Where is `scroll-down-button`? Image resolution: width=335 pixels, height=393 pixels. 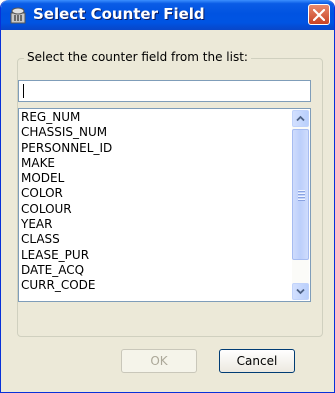 scroll-down-button is located at coordinates (300, 291).